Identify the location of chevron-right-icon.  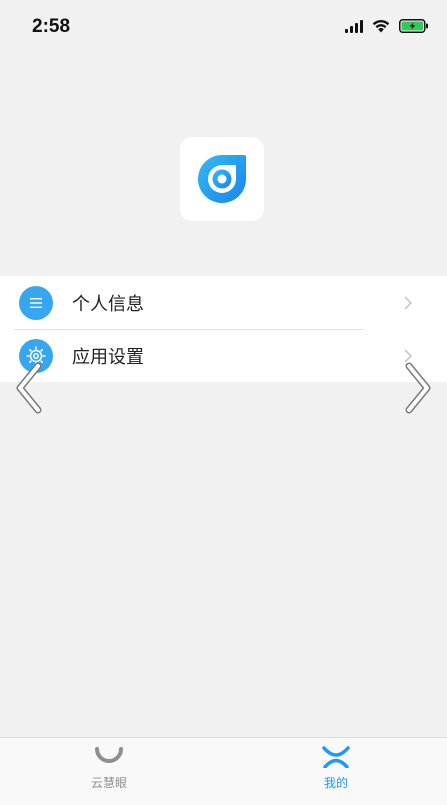
(408, 302).